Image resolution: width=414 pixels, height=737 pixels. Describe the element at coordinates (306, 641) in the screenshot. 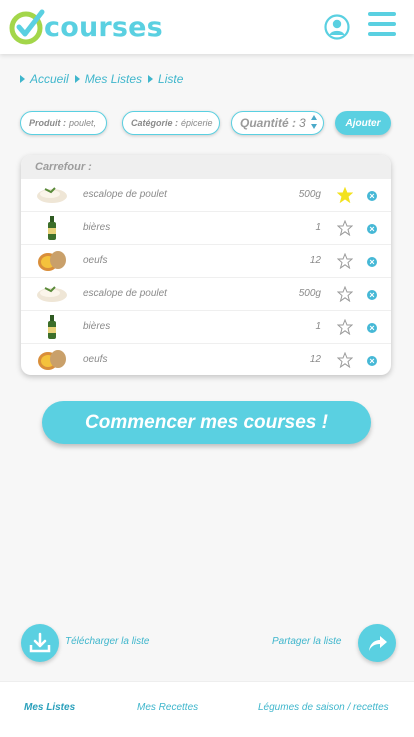

I see `share-label: Partager la liste` at that location.